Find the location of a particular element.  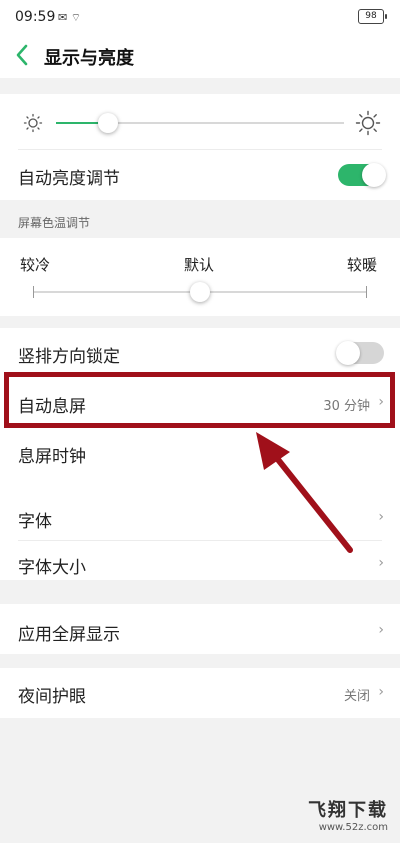

annotation-arrow-icon is located at coordinates (304, 492).